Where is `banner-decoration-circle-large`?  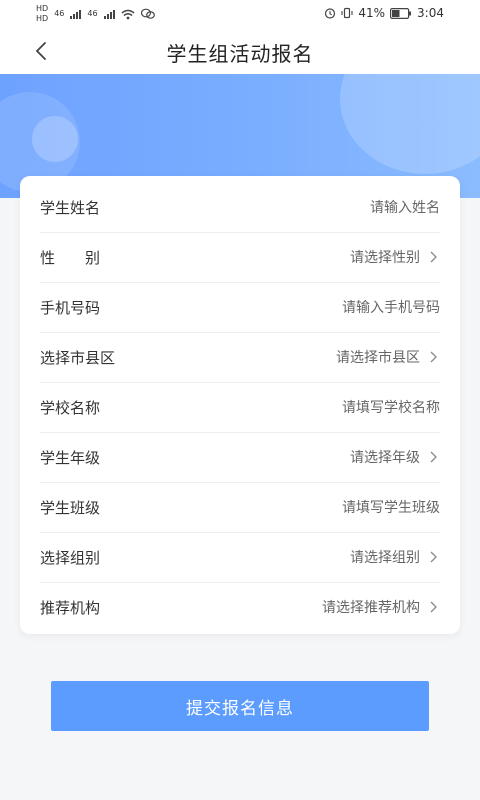
banner-decoration-circle-large is located at coordinates (410, 124).